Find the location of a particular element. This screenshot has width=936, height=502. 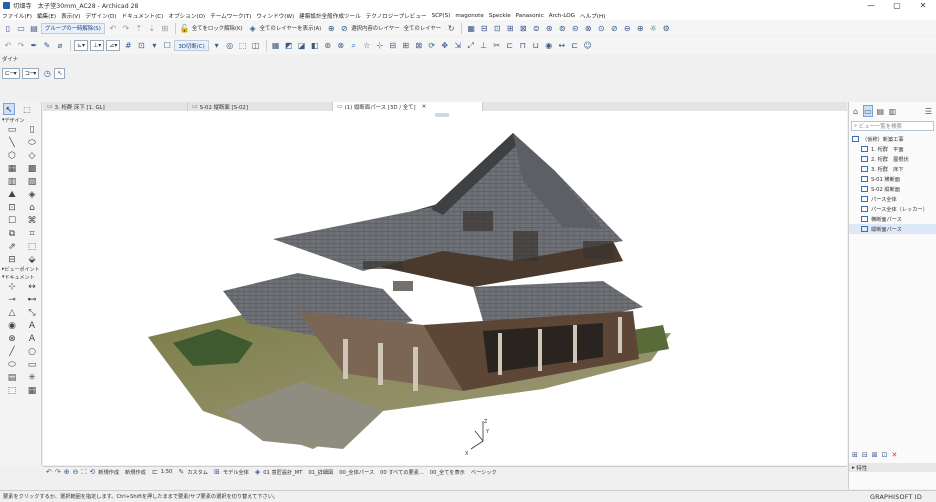

redo2-icon: ↷ is located at coordinates (21, 46).